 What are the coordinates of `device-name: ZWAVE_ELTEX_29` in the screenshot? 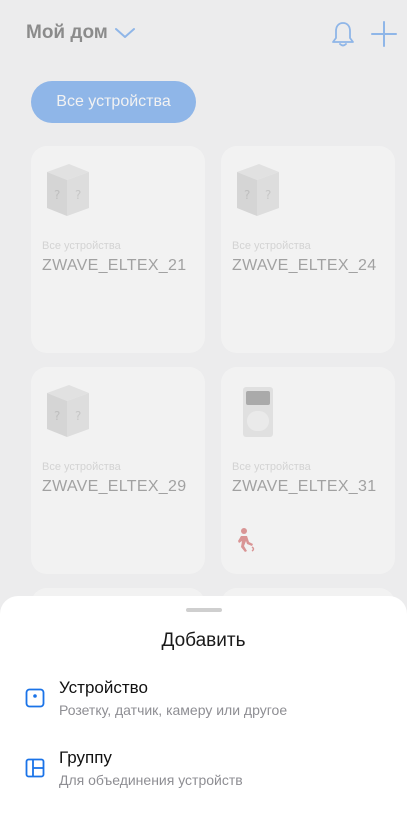 It's located at (114, 486).